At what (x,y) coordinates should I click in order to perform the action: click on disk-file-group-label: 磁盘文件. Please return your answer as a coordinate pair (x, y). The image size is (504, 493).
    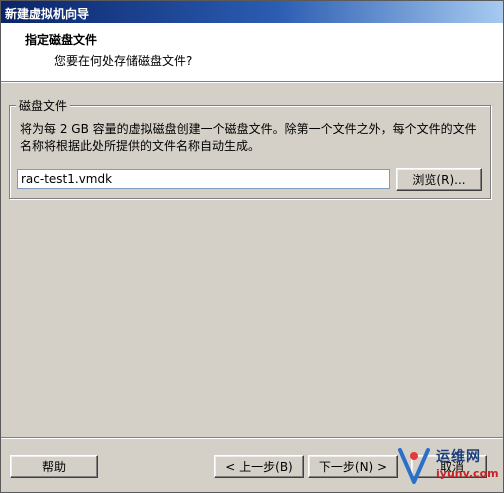
    Looking at the image, I should click on (43, 105).